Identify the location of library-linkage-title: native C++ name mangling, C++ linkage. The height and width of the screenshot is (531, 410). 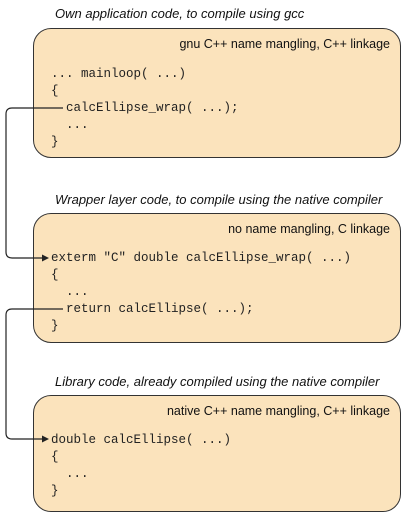
(278, 411).